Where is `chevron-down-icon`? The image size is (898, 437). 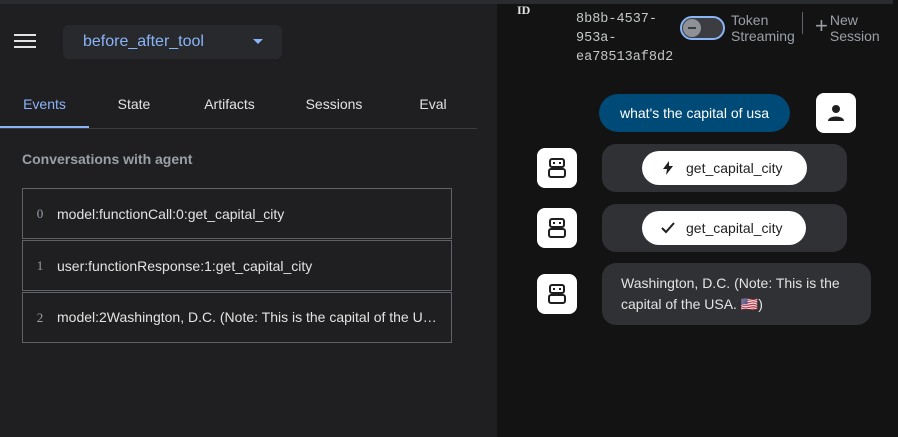 chevron-down-icon is located at coordinates (258, 41).